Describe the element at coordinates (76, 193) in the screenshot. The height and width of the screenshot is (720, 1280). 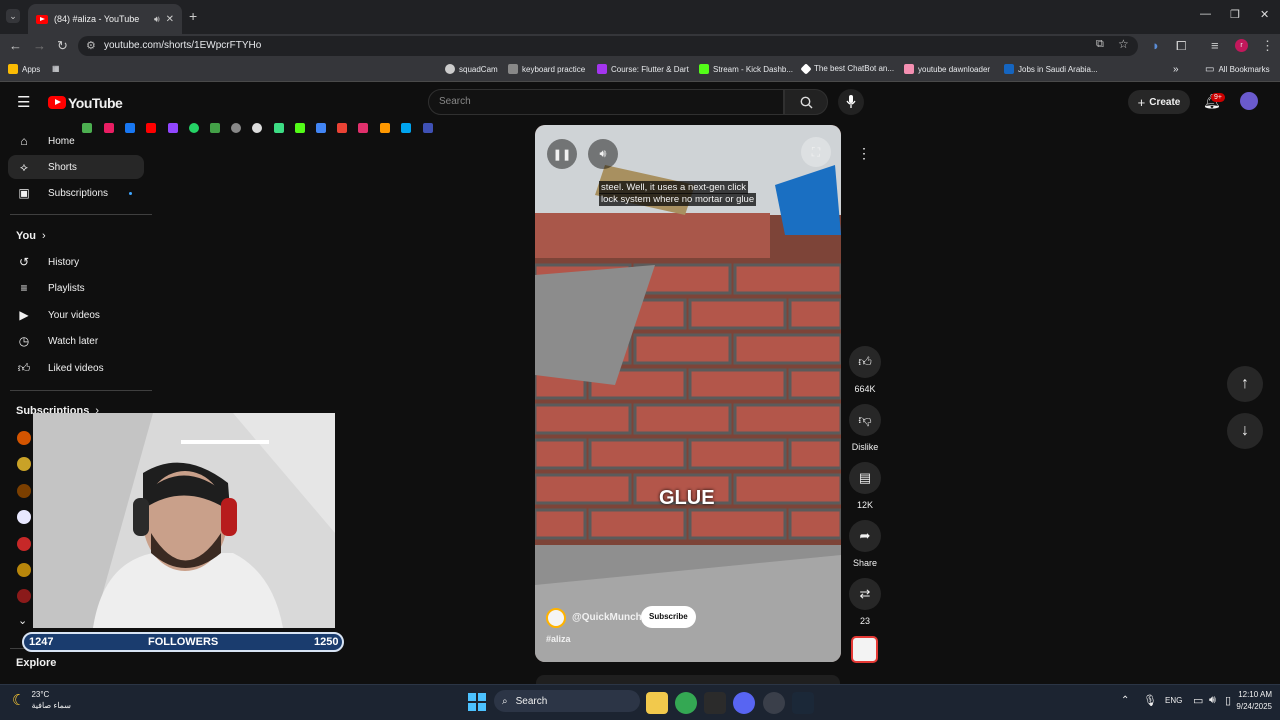
I see `sidebar-item-subscriptions: ▣ Subscriptions` at that location.